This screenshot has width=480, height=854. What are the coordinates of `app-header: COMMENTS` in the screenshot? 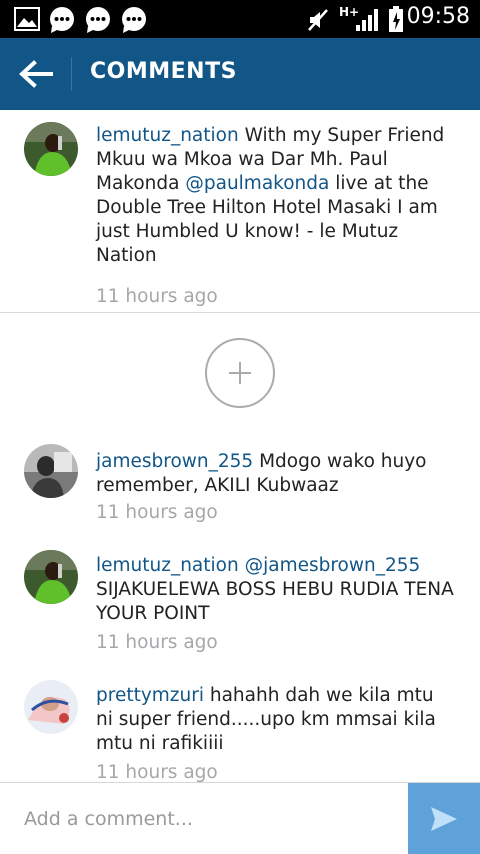 It's located at (240, 74).